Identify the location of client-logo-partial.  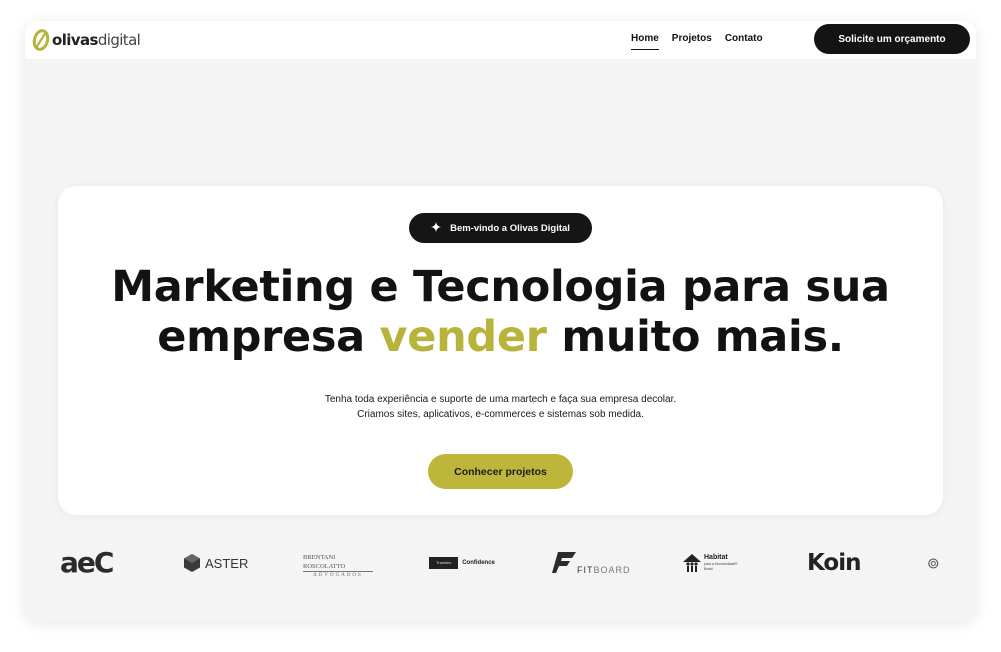
(934, 563).